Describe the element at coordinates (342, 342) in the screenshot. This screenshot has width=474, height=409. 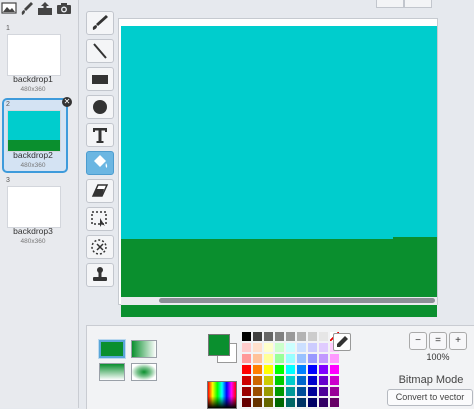
I see `eyedropper-button` at that location.